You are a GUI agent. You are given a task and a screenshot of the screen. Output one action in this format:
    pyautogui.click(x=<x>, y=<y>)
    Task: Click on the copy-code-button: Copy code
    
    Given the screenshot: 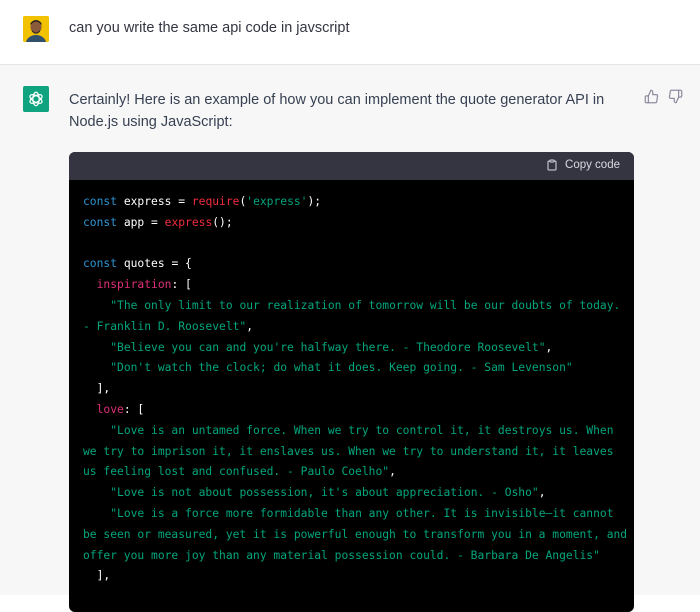 What is the action you would take?
    pyautogui.click(x=583, y=165)
    